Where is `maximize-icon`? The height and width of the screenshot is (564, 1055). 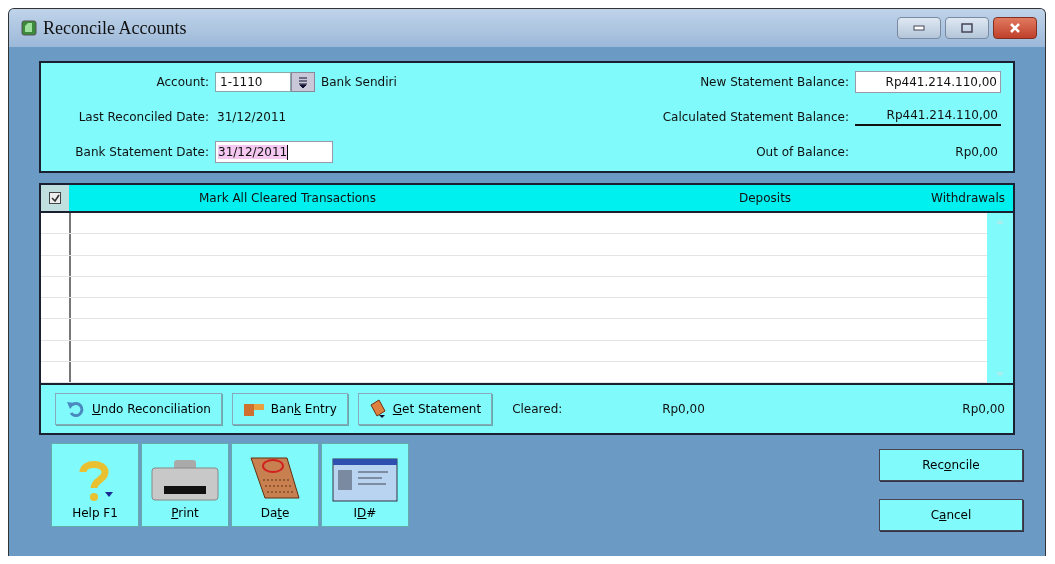 maximize-icon is located at coordinates (967, 28).